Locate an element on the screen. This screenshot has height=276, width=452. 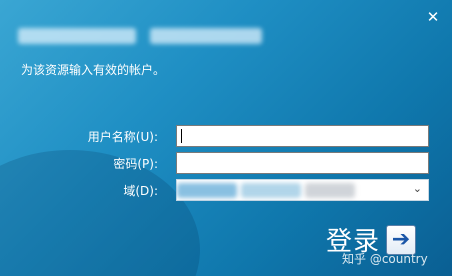
username-input is located at coordinates (302, 136).